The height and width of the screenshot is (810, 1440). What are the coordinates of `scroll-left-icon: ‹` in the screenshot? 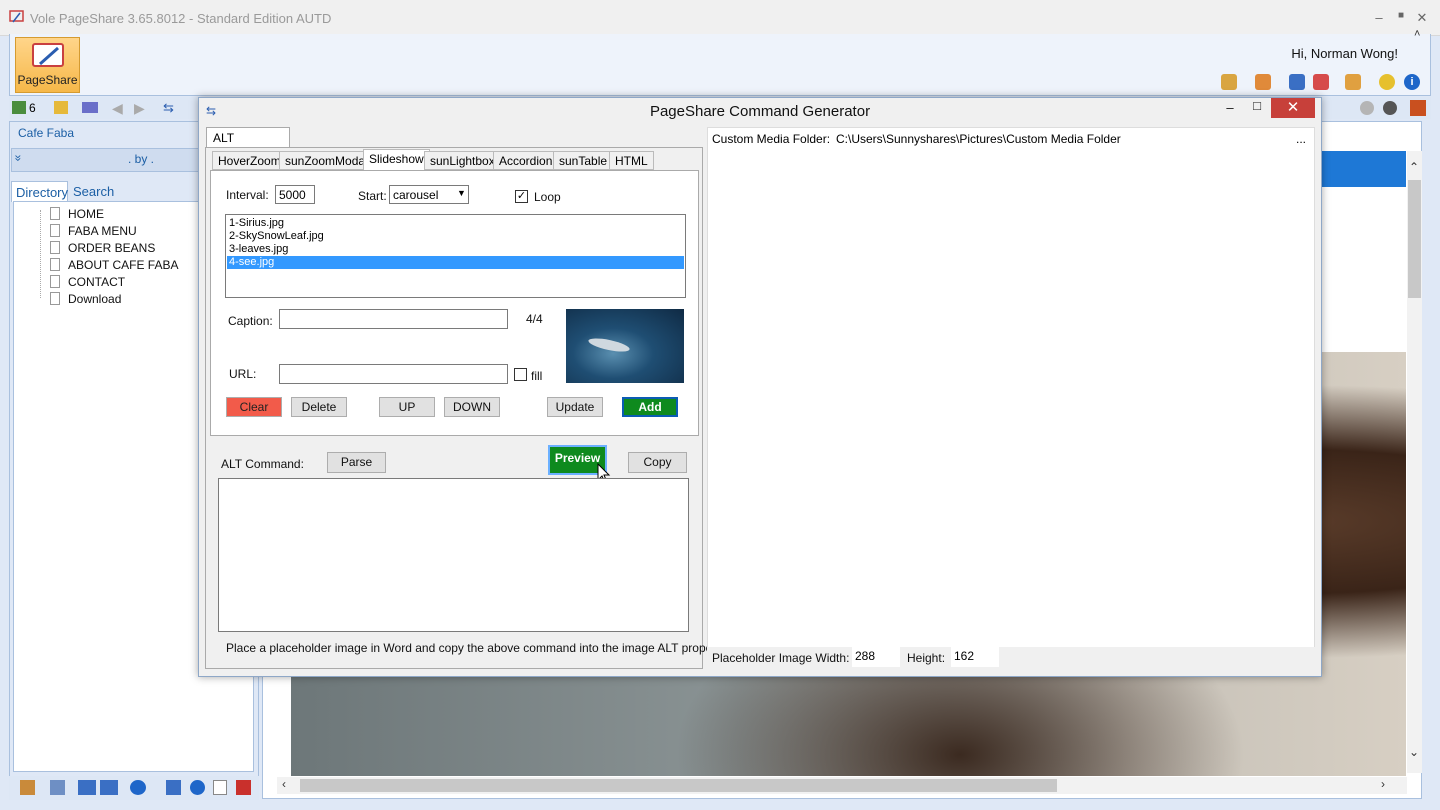 It's located at (284, 784).